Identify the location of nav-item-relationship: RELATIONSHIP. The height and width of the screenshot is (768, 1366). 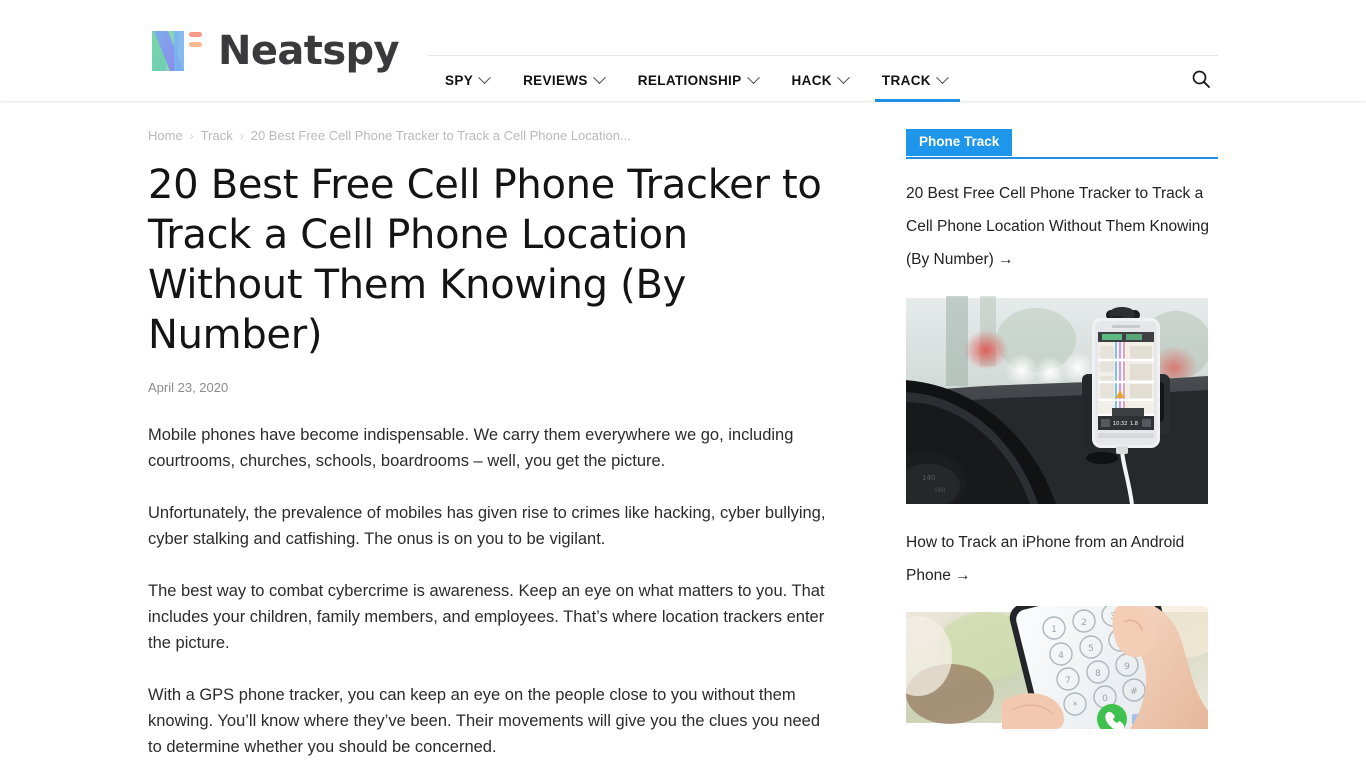
(698, 80).